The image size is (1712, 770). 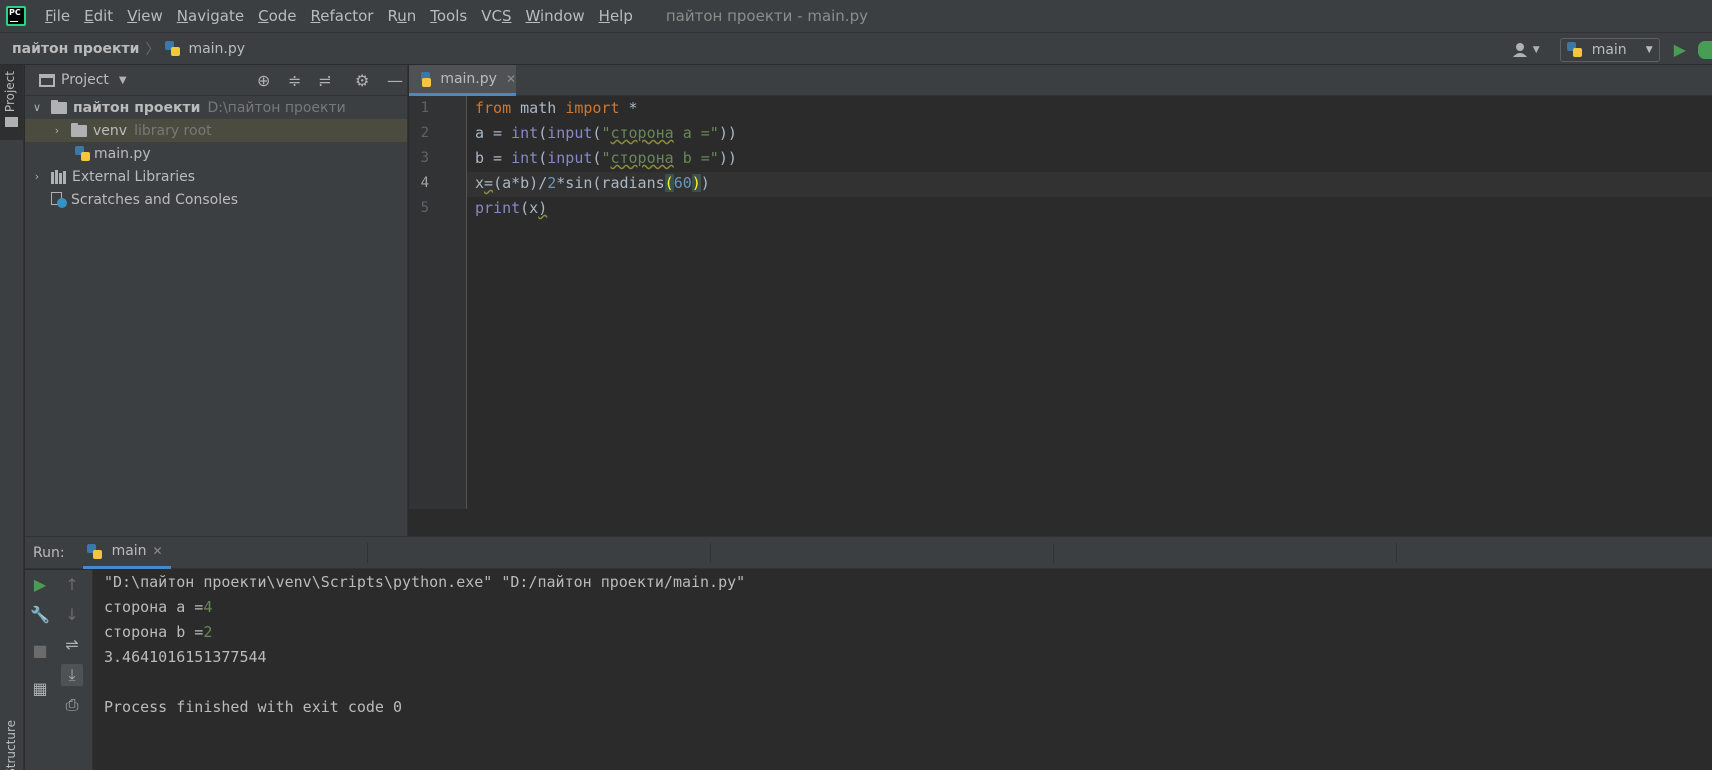 I want to click on run-config-label: main, so click(x=1609, y=49).